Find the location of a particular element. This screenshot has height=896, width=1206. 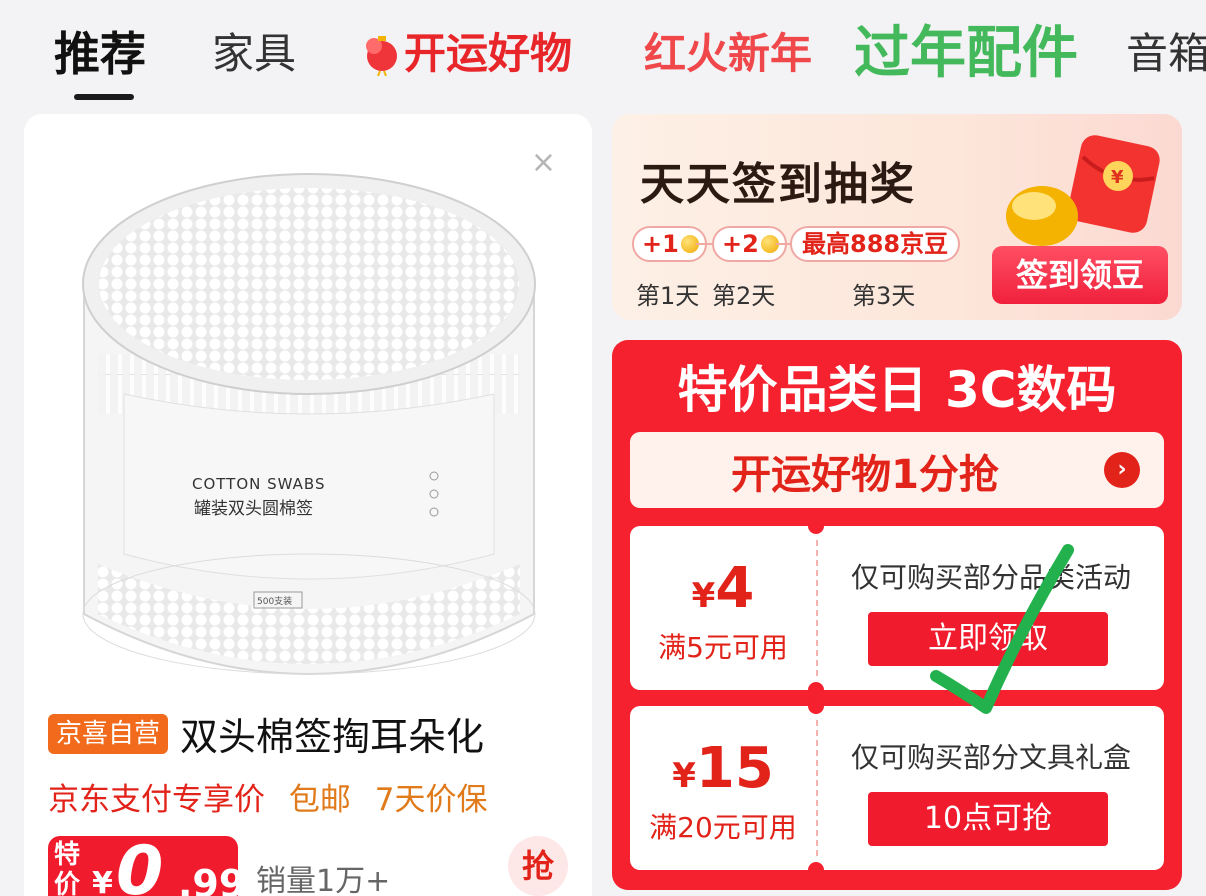

tab-new-year-parts: 过年配件 is located at coordinates (966, 54).